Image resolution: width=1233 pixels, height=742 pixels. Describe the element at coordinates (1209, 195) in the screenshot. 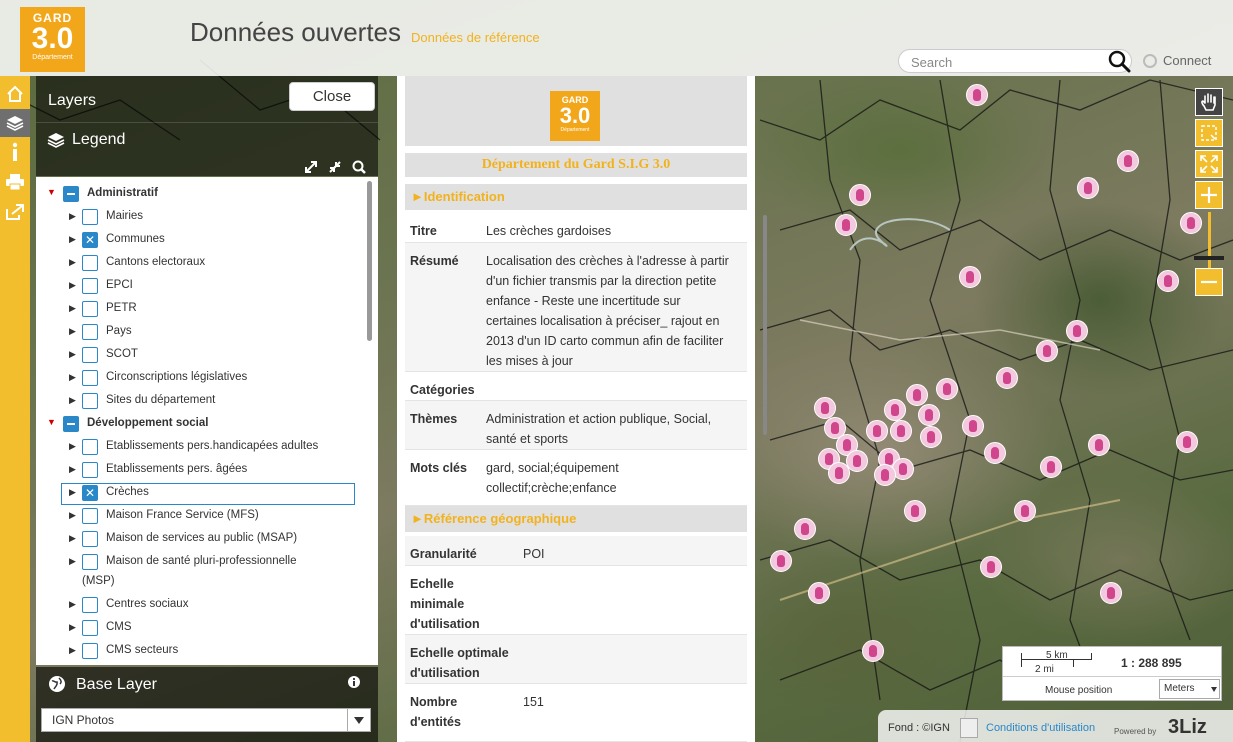

I see `zoom-in-button` at that location.